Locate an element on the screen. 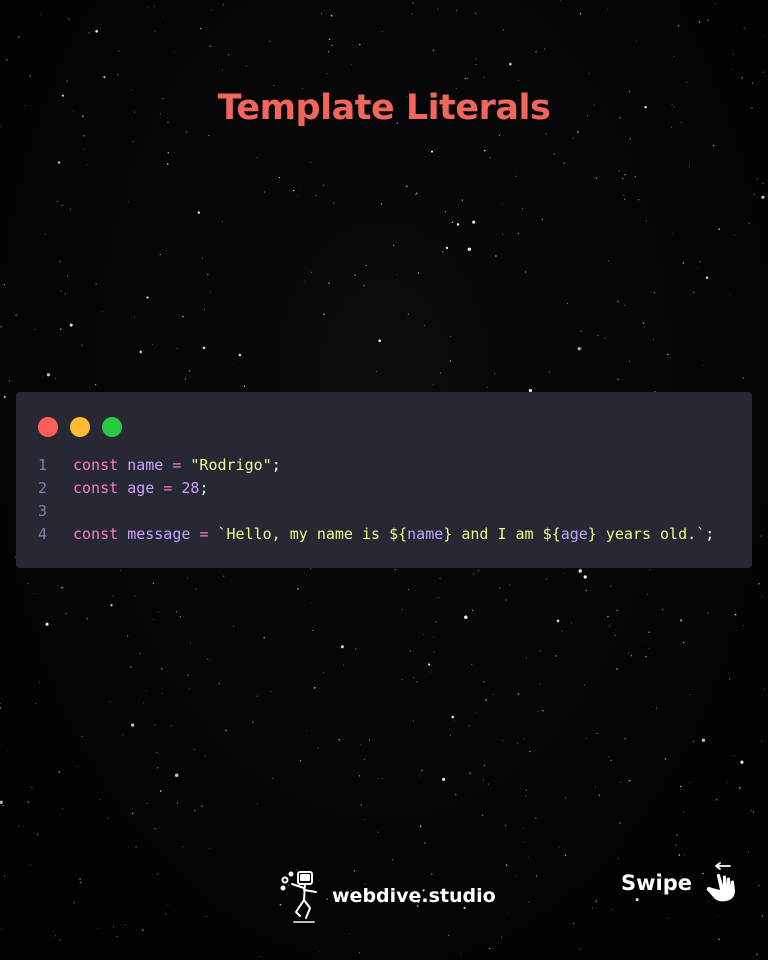  swipe-hint: Swipe is located at coordinates (679, 883).